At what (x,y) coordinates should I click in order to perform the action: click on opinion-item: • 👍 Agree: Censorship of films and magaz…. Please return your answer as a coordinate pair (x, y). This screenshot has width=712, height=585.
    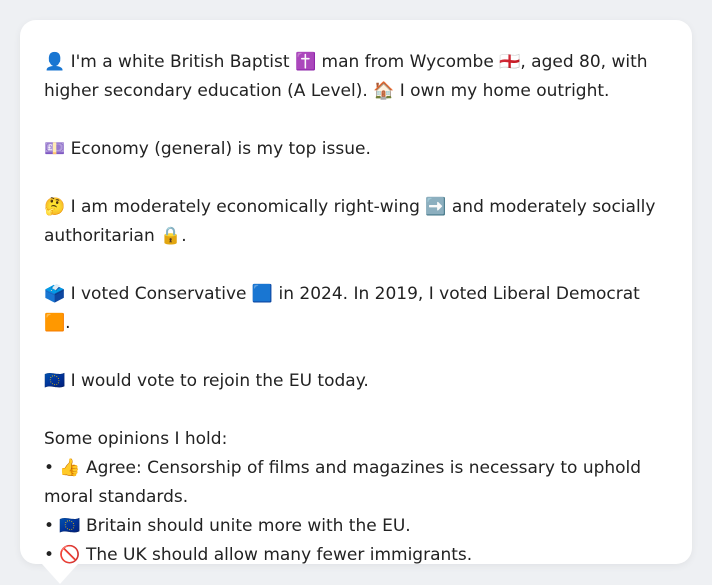
    Looking at the image, I should click on (343, 482).